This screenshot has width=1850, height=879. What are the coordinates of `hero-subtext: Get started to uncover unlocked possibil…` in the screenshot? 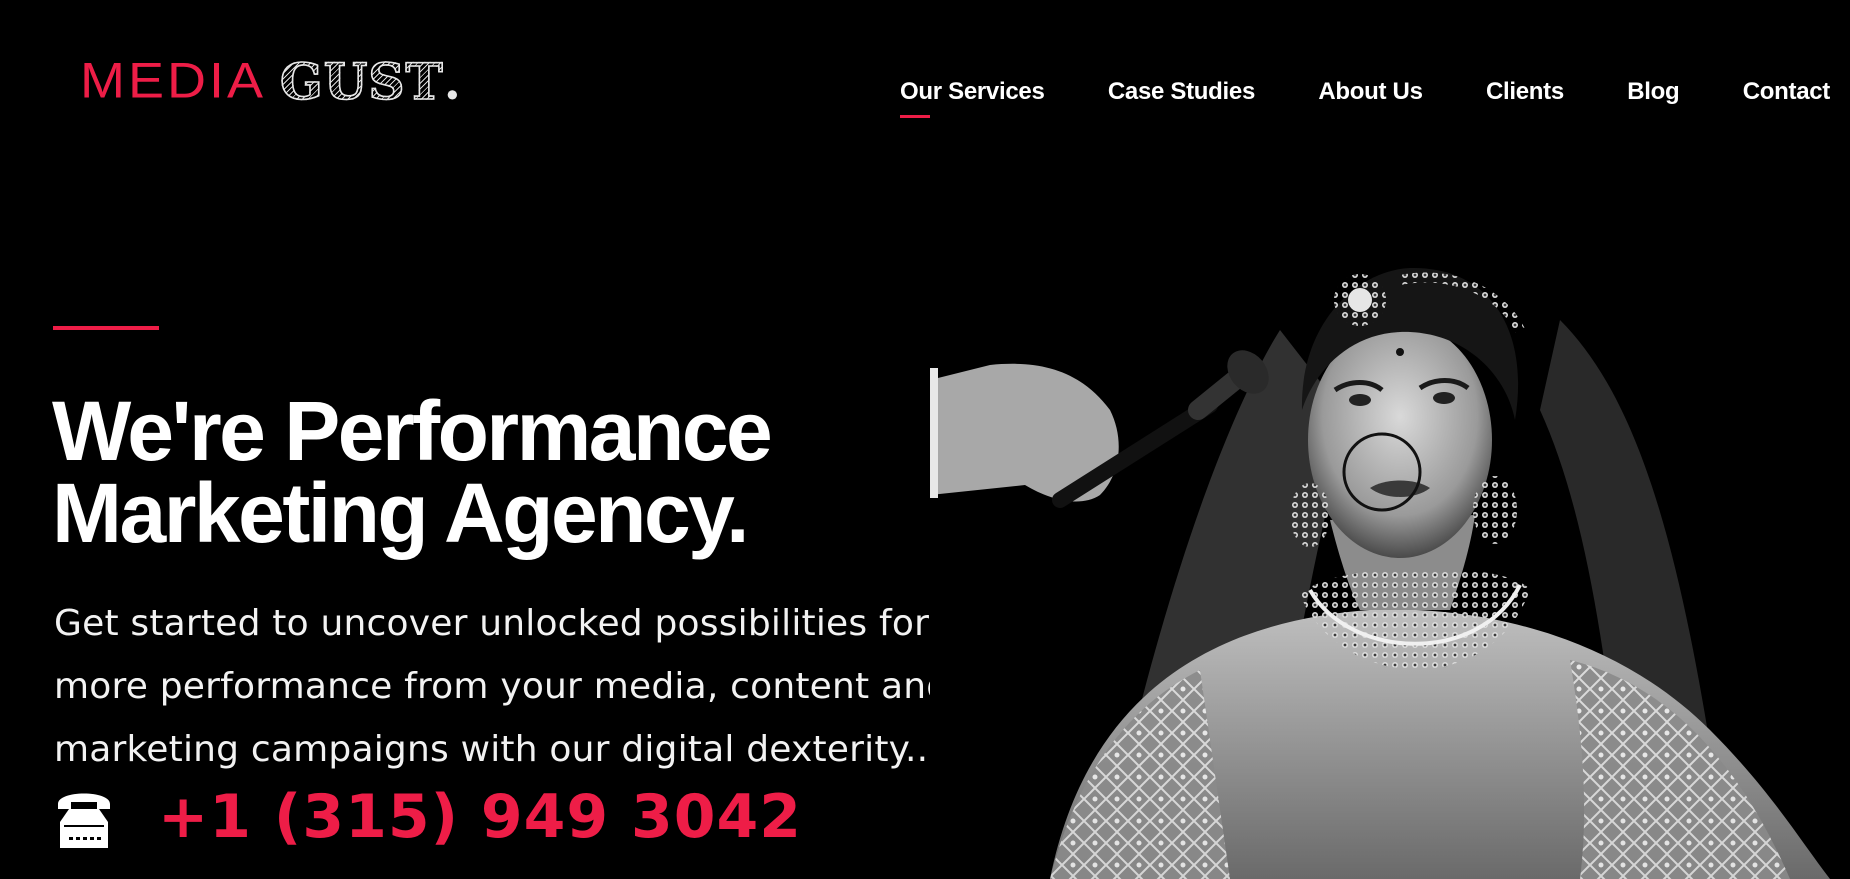 It's located at (504, 686).